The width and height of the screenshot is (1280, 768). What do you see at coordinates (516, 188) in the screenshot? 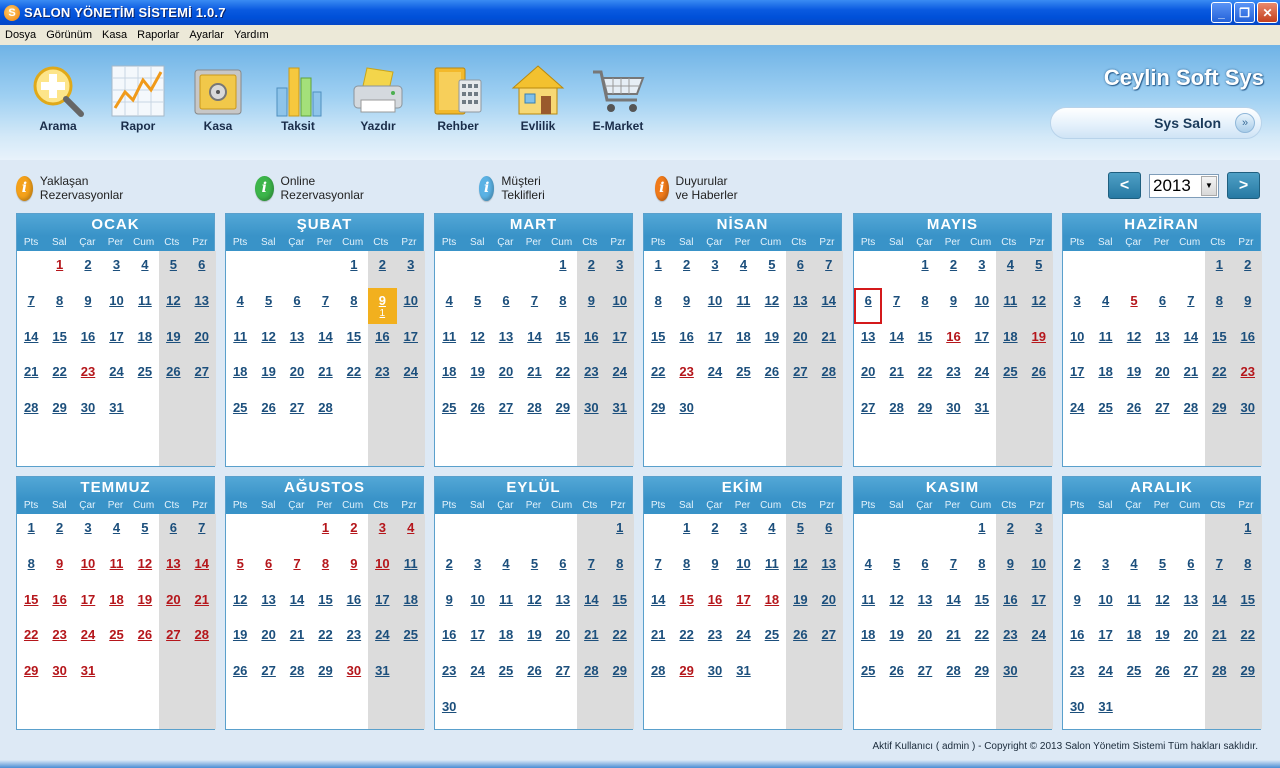
I see `info-musteri-teklifleri: i Müşteri Teklifleri` at bounding box center [516, 188].